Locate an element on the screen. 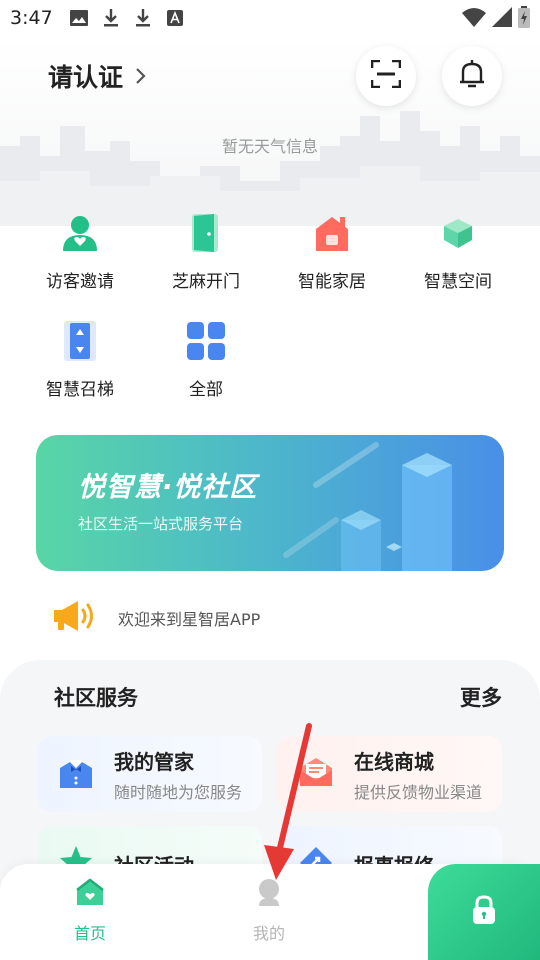 The width and height of the screenshot is (540, 960). quick-action-label: 芝麻开门 is located at coordinates (206, 282).